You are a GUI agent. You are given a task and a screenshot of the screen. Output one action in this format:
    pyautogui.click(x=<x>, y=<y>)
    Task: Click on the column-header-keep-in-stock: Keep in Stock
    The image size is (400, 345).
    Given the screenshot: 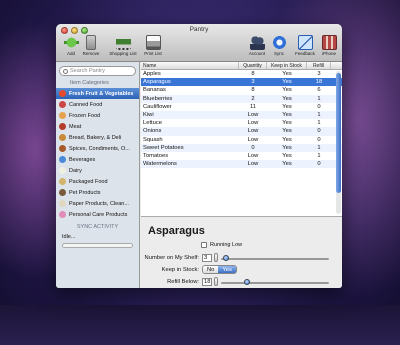 What is the action you would take?
    pyautogui.click(x=287, y=65)
    